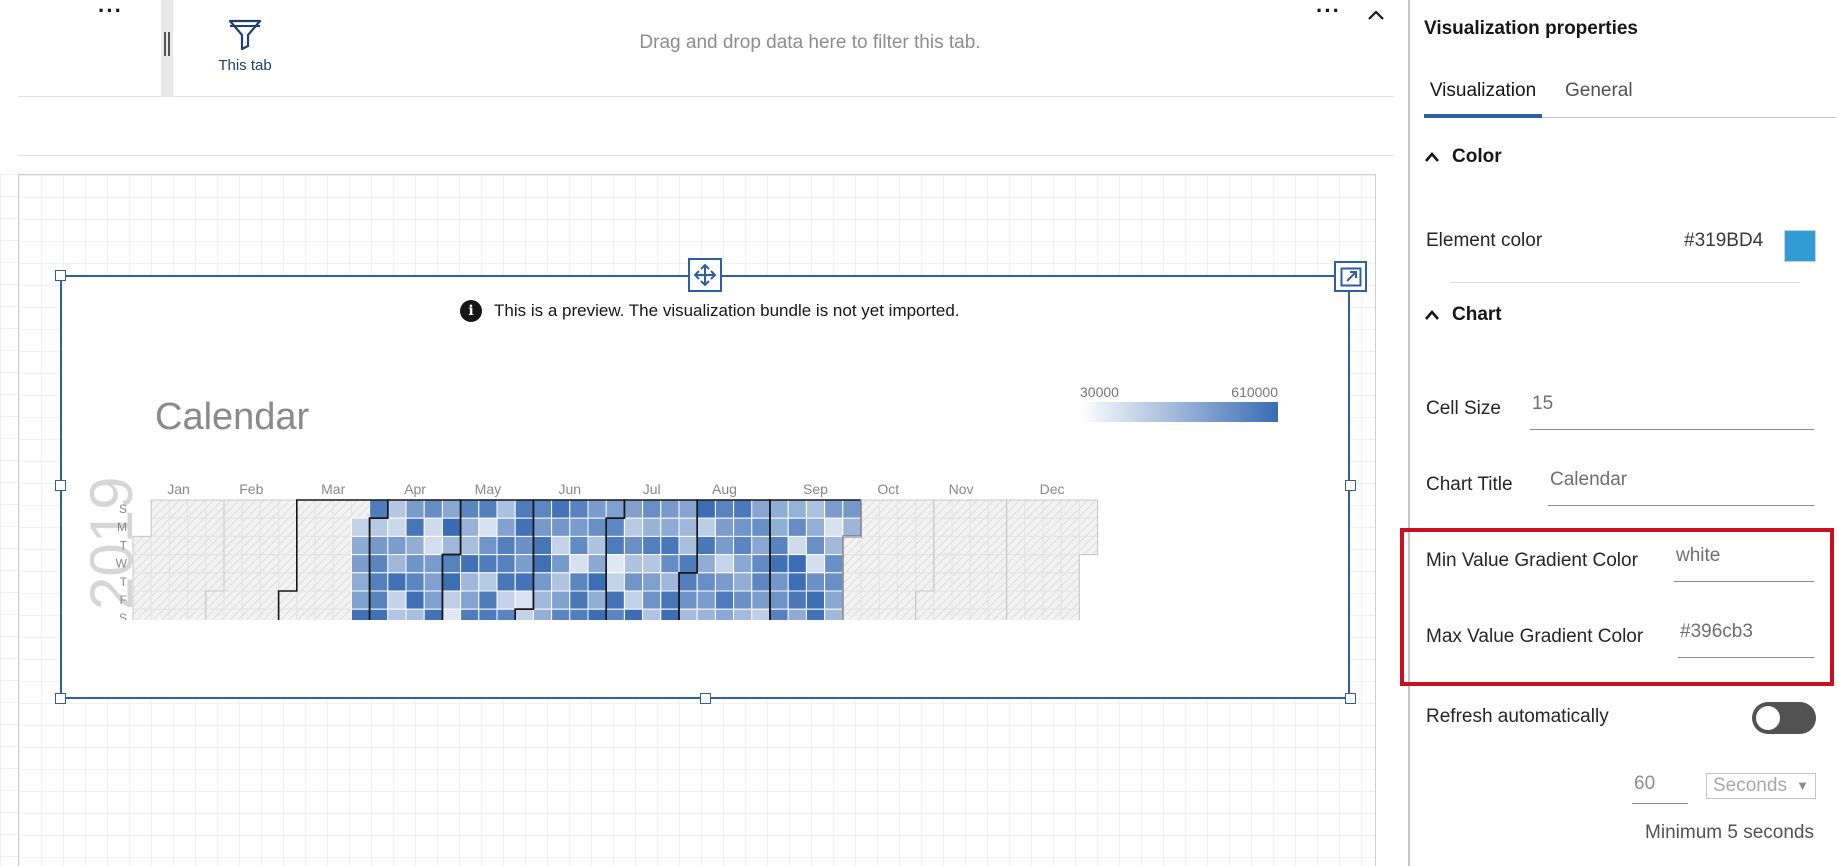 Image resolution: width=1838 pixels, height=866 pixels. I want to click on this-tab-label: This tab, so click(245, 65).